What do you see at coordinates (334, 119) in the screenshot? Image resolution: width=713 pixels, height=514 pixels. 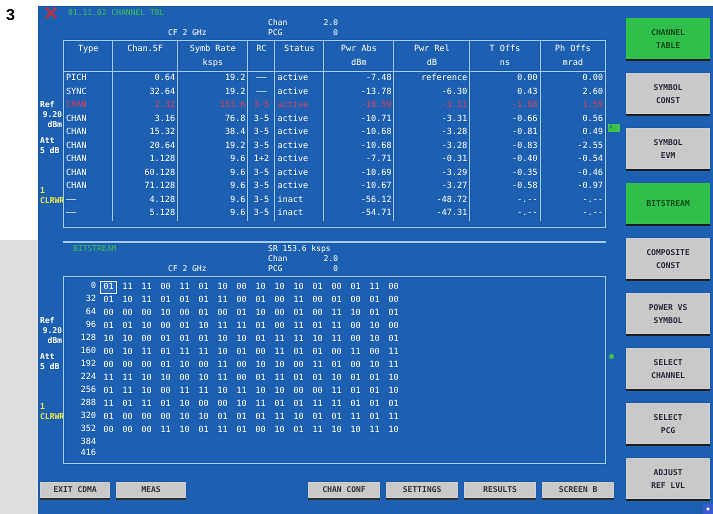 I see `channel-row: CHAN 3.16 76.8 3-5 active -10.71 -3.31 -0.66 0.56` at bounding box center [334, 119].